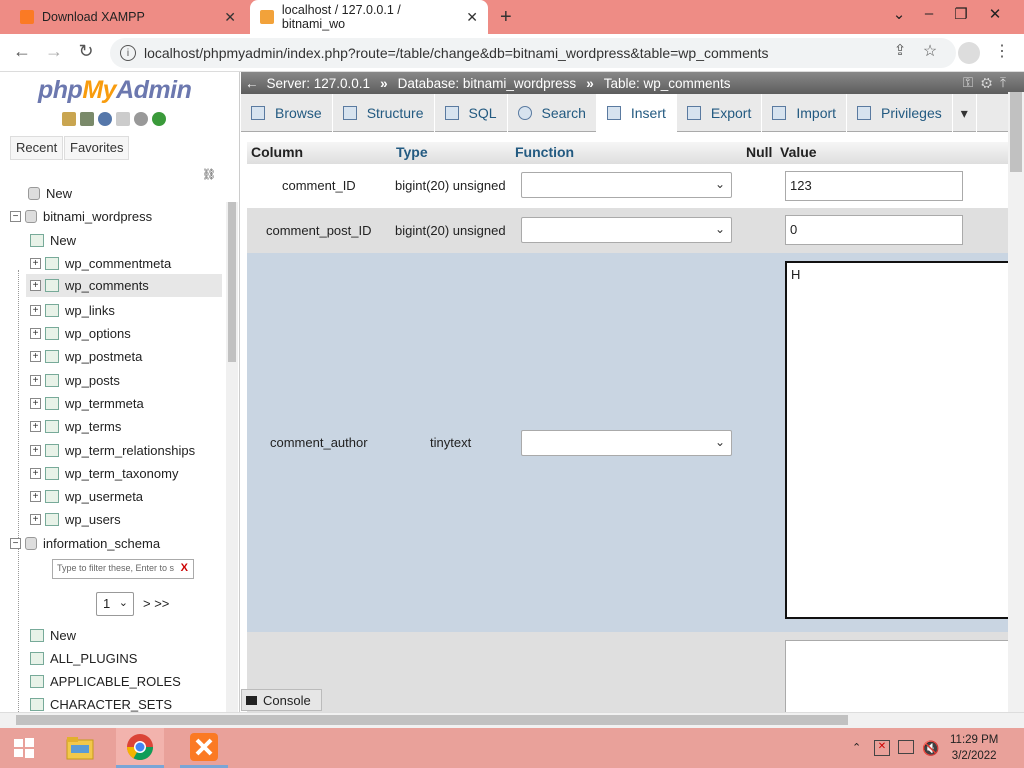 The image size is (1024, 768). I want to click on table-filter-input: Type to filter these, Enter to s X, so click(123, 569).